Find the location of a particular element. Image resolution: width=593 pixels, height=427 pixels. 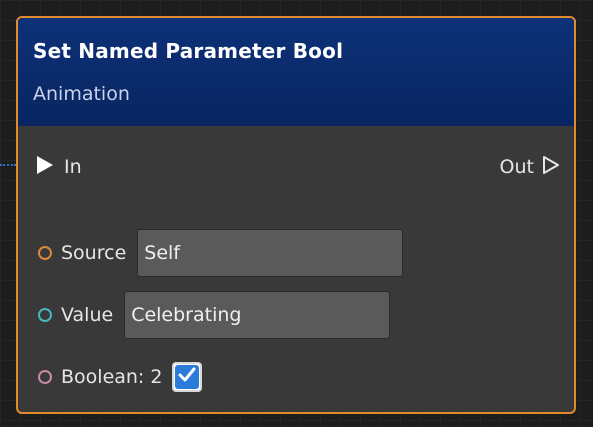

exec-out-pin: Out is located at coordinates (530, 167).